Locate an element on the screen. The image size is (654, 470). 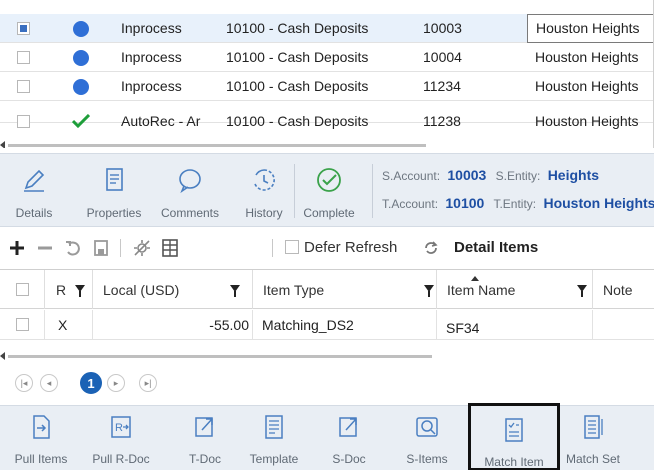
match-item-icon is located at coordinates (514, 430).